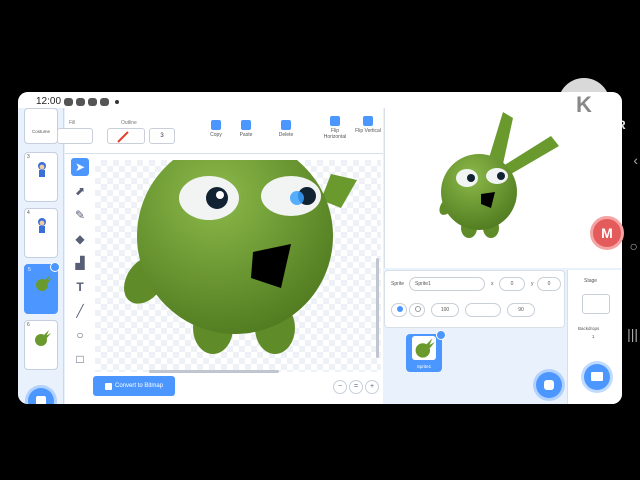 The width and height of the screenshot is (640, 480). I want to click on copy-button: Copy, so click(216, 129).